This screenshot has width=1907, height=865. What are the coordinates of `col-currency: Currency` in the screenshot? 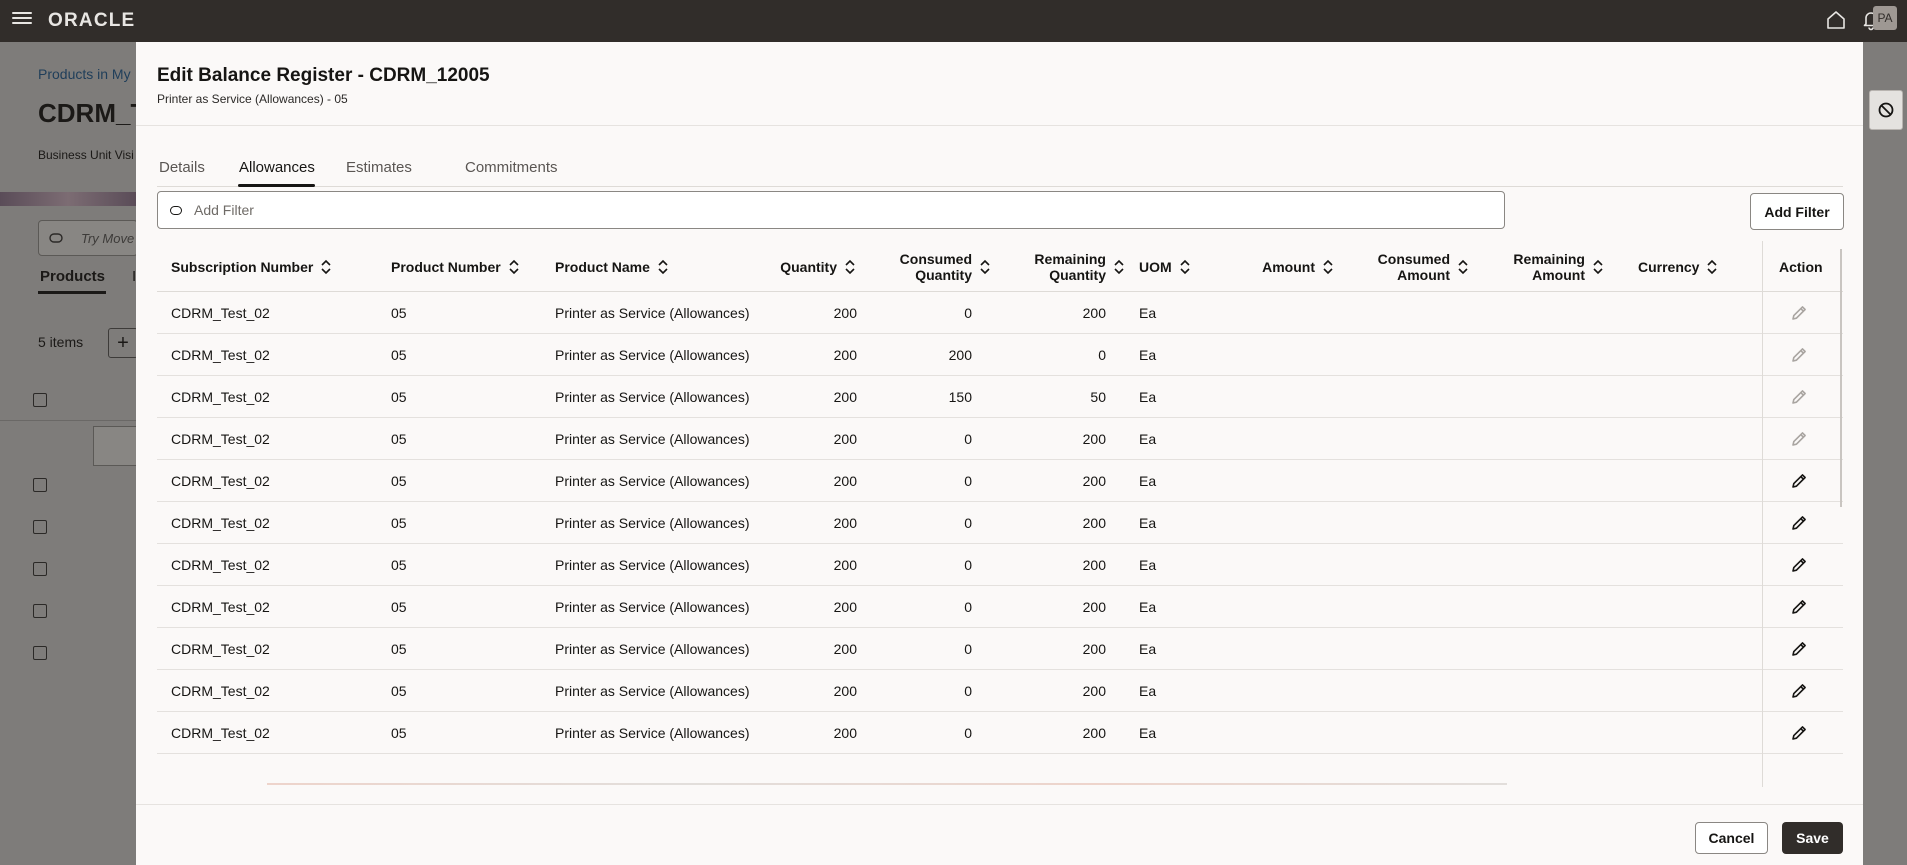 It's located at (1678, 266).